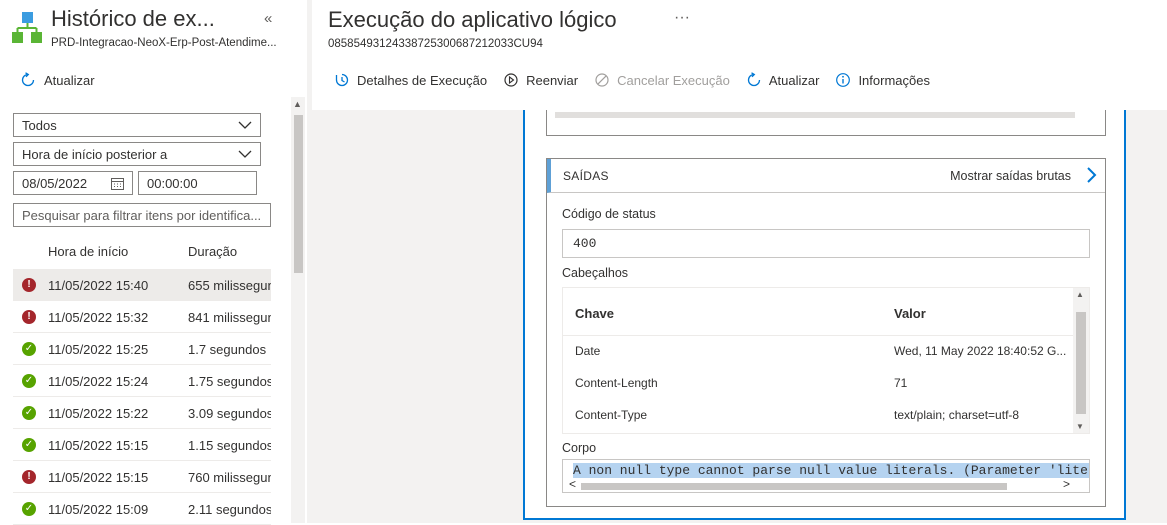 Image resolution: width=1167 pixels, height=525 pixels. I want to click on column-header-duration: Duração, so click(212, 251).